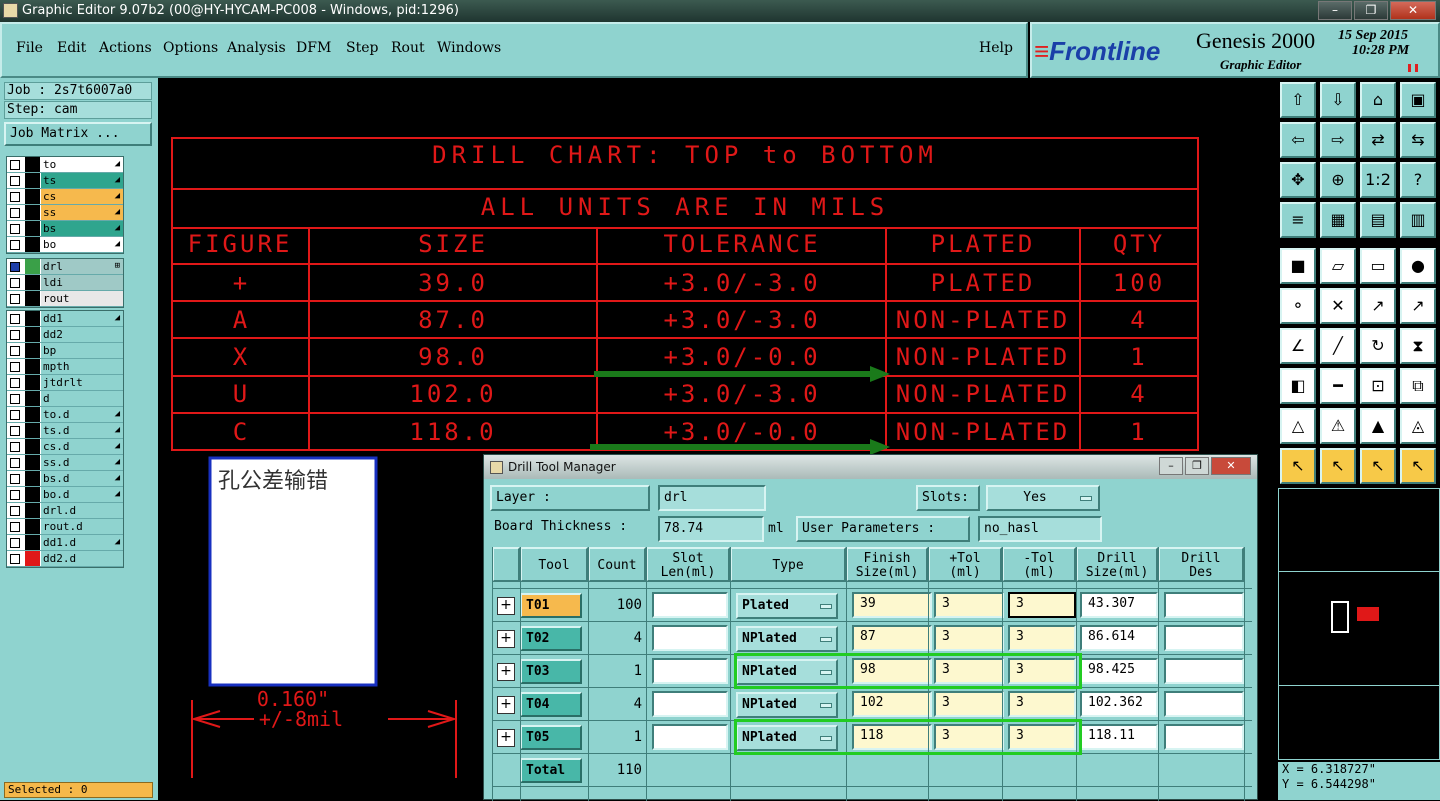 Image resolution: width=1440 pixels, height=801 pixels. Describe the element at coordinates (65, 245) in the screenshot. I see `layer-row-bo: bo ◢` at that location.